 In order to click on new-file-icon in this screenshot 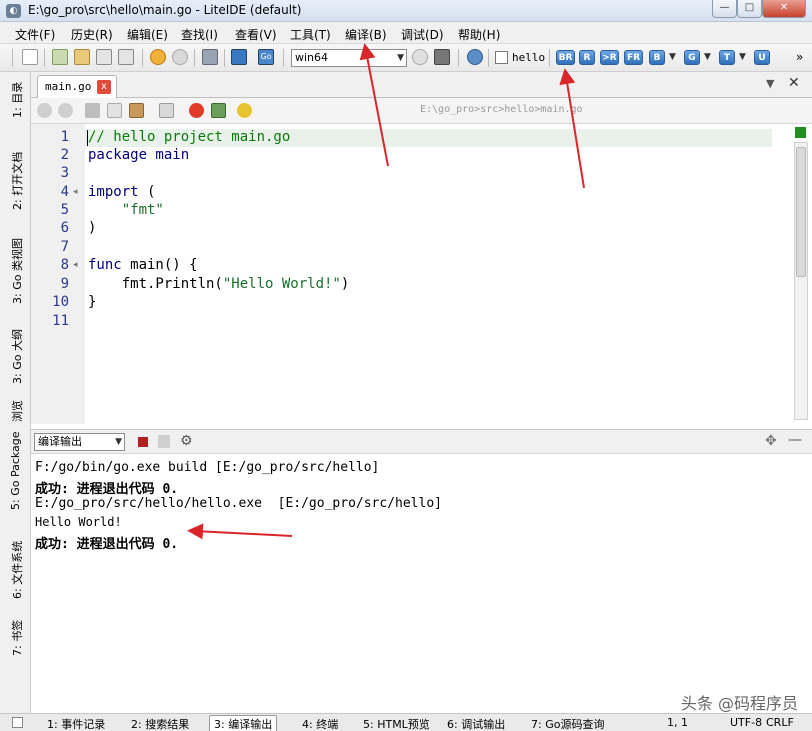, I will do `click(30, 57)`.